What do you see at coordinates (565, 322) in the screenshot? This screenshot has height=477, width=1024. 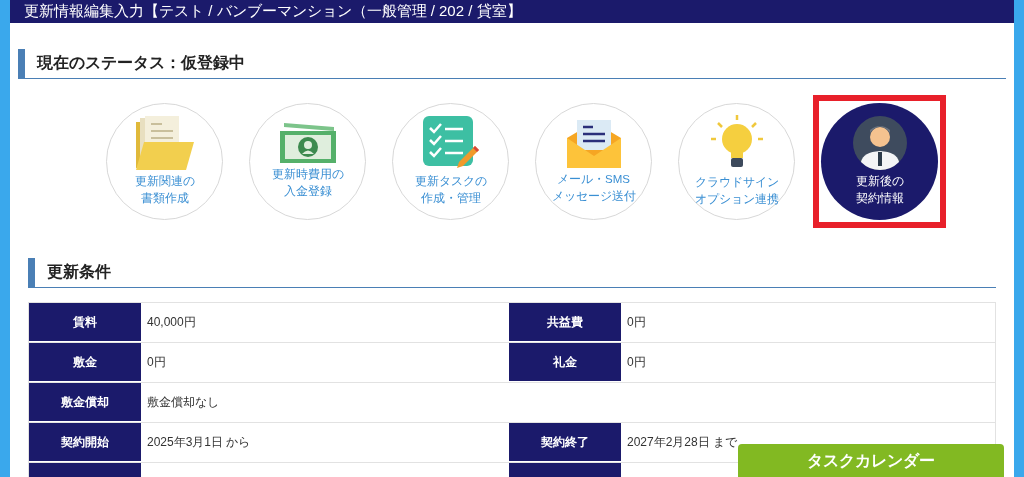 I see `field-label: 共益費` at bounding box center [565, 322].